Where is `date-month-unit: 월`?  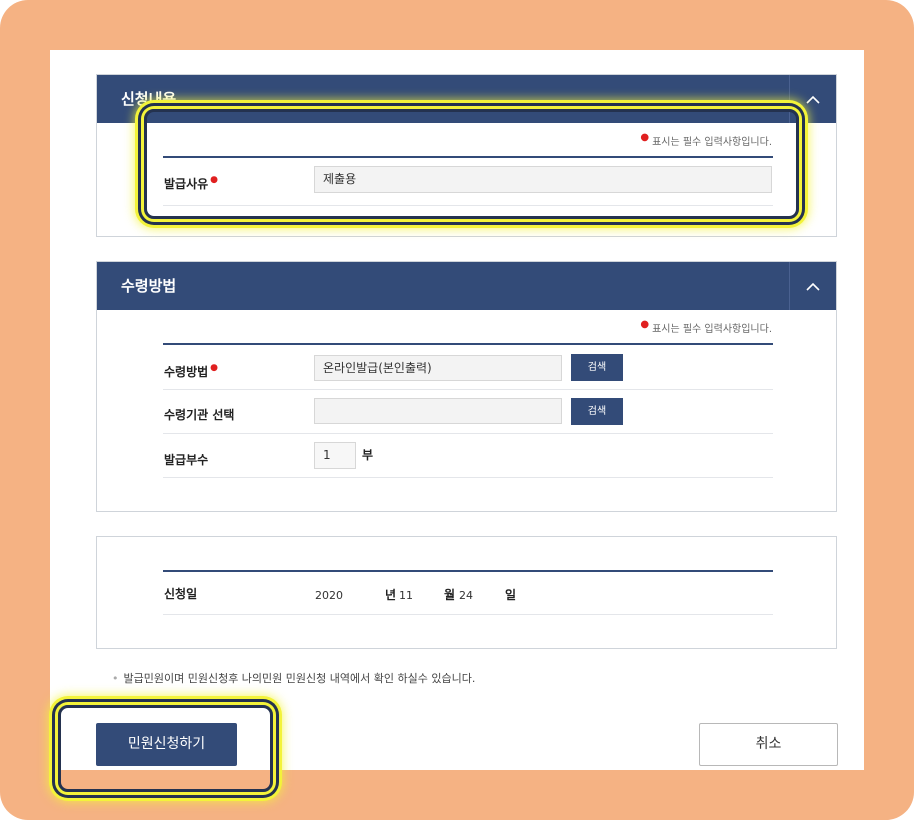 date-month-unit: 월 is located at coordinates (450, 595).